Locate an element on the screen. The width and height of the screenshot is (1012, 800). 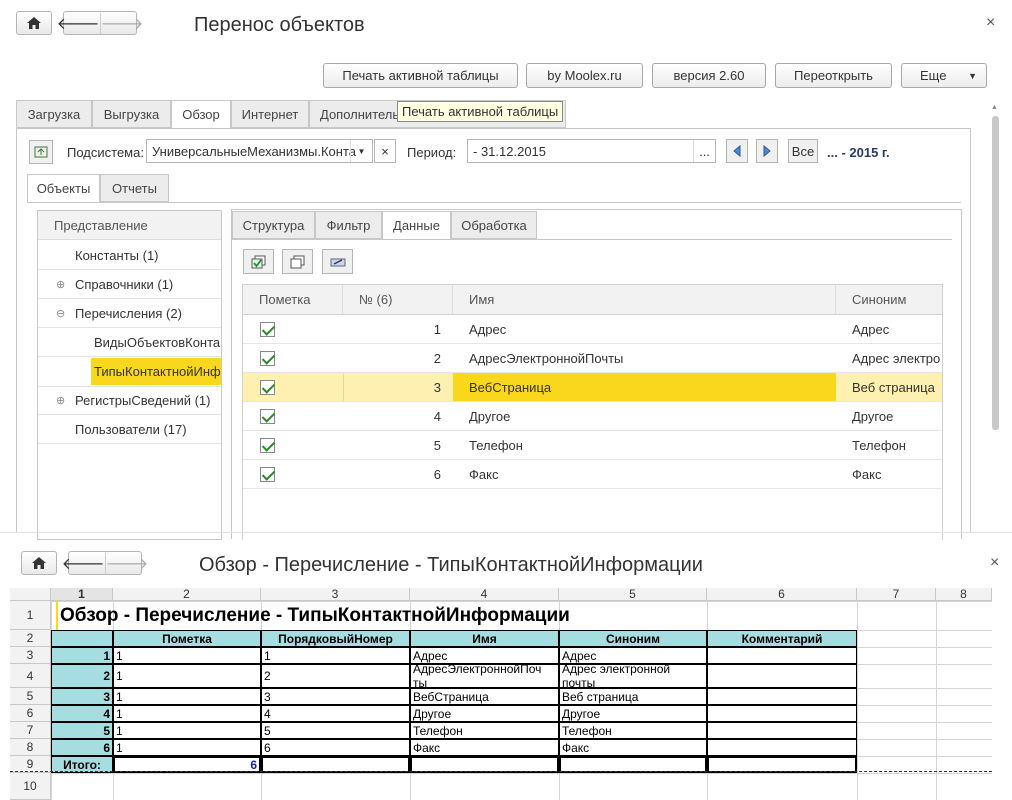
check-all-icon is located at coordinates (258, 261).